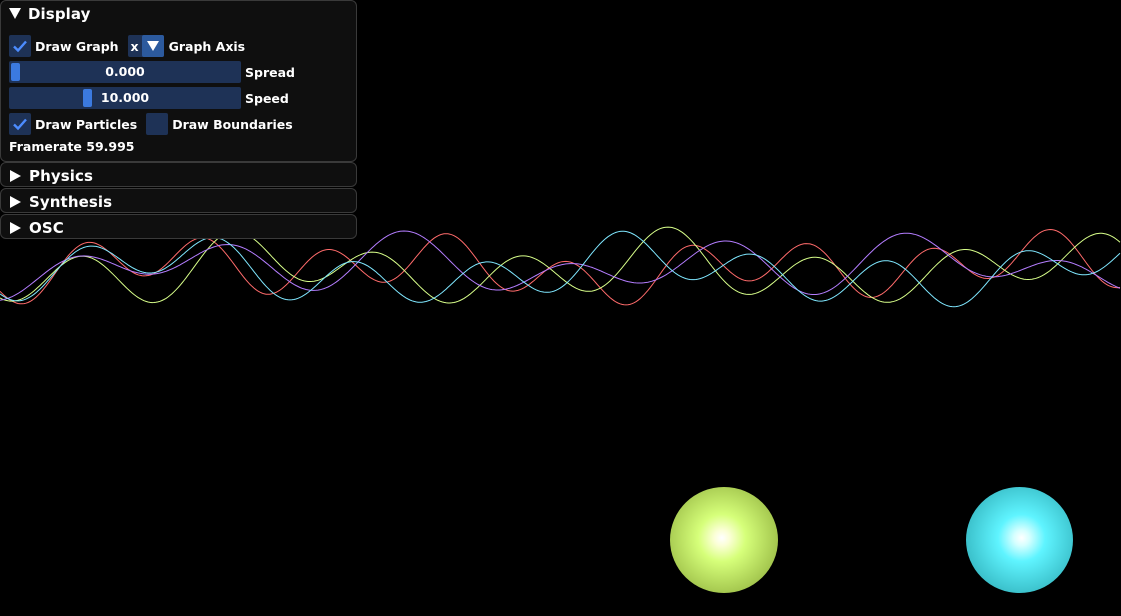 The width and height of the screenshot is (1121, 616). Describe the element at coordinates (46, 227) in the screenshot. I see `osc-title: OSC` at that location.